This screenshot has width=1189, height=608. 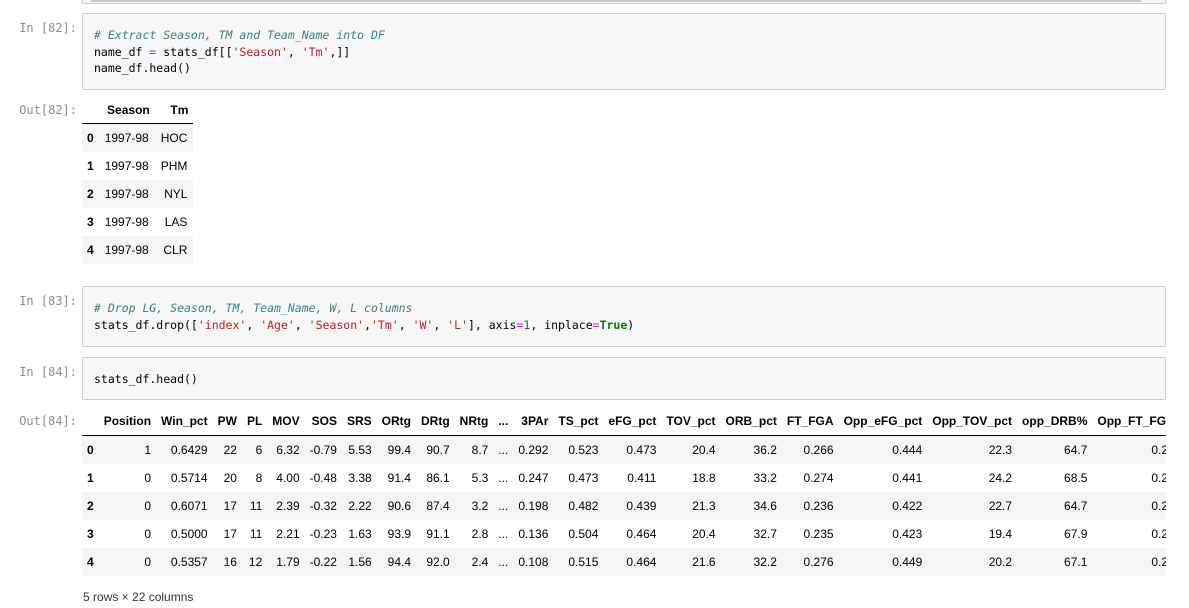 I want to click on table-cell: 2.8, so click(x=480, y=534).